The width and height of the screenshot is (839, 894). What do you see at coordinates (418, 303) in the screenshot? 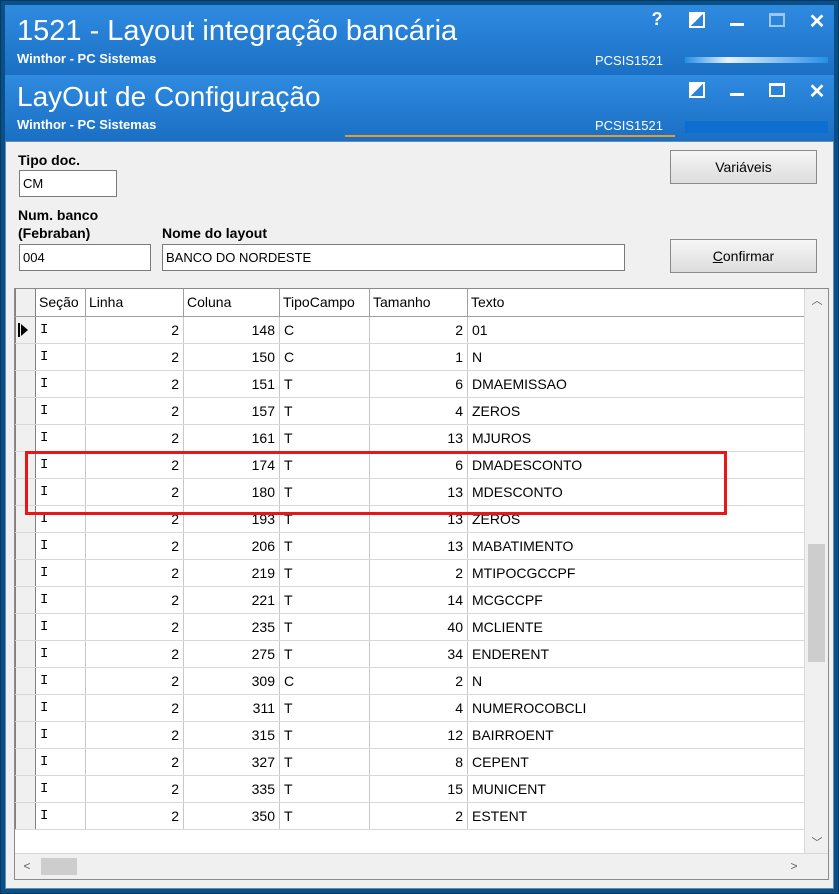
I see `column-header-tamanho: Tamanho` at bounding box center [418, 303].